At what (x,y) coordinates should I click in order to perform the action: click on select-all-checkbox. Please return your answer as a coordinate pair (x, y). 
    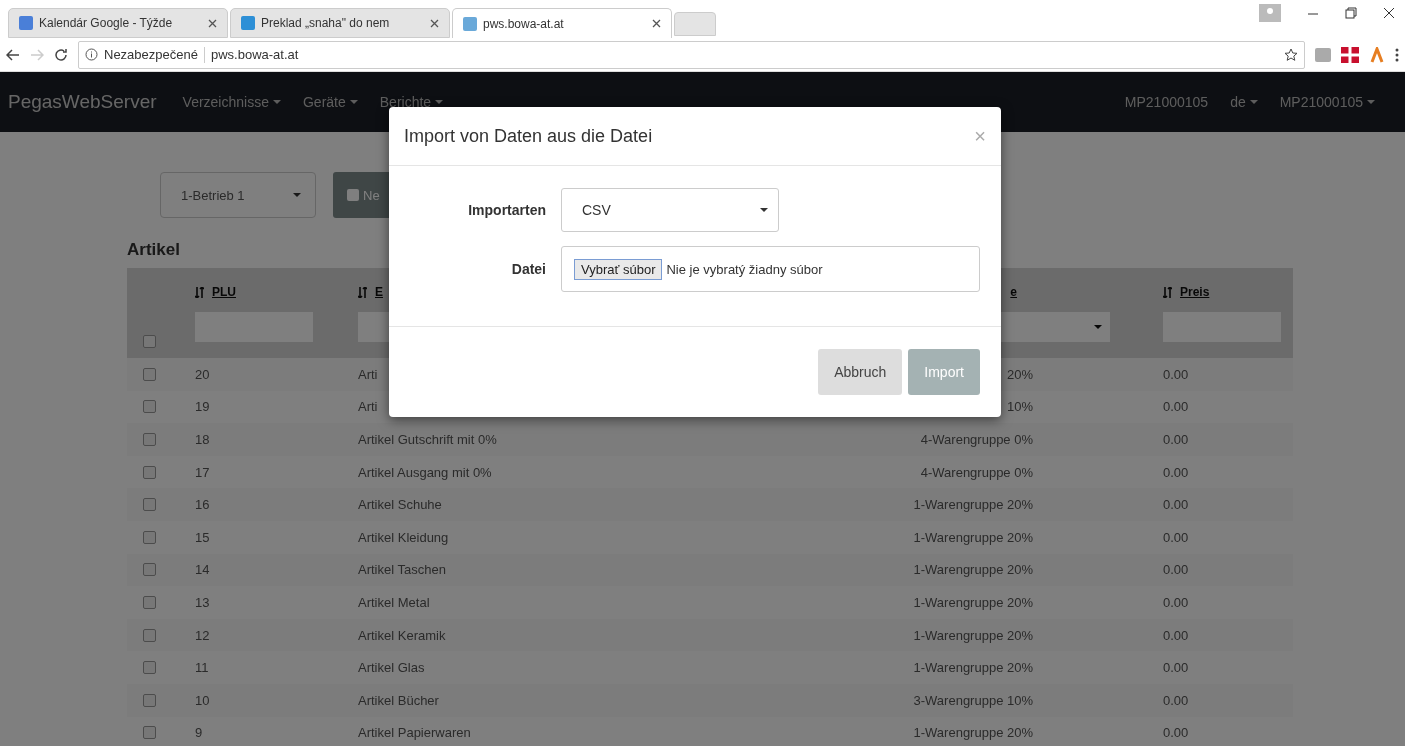
    Looking at the image, I should click on (149, 341).